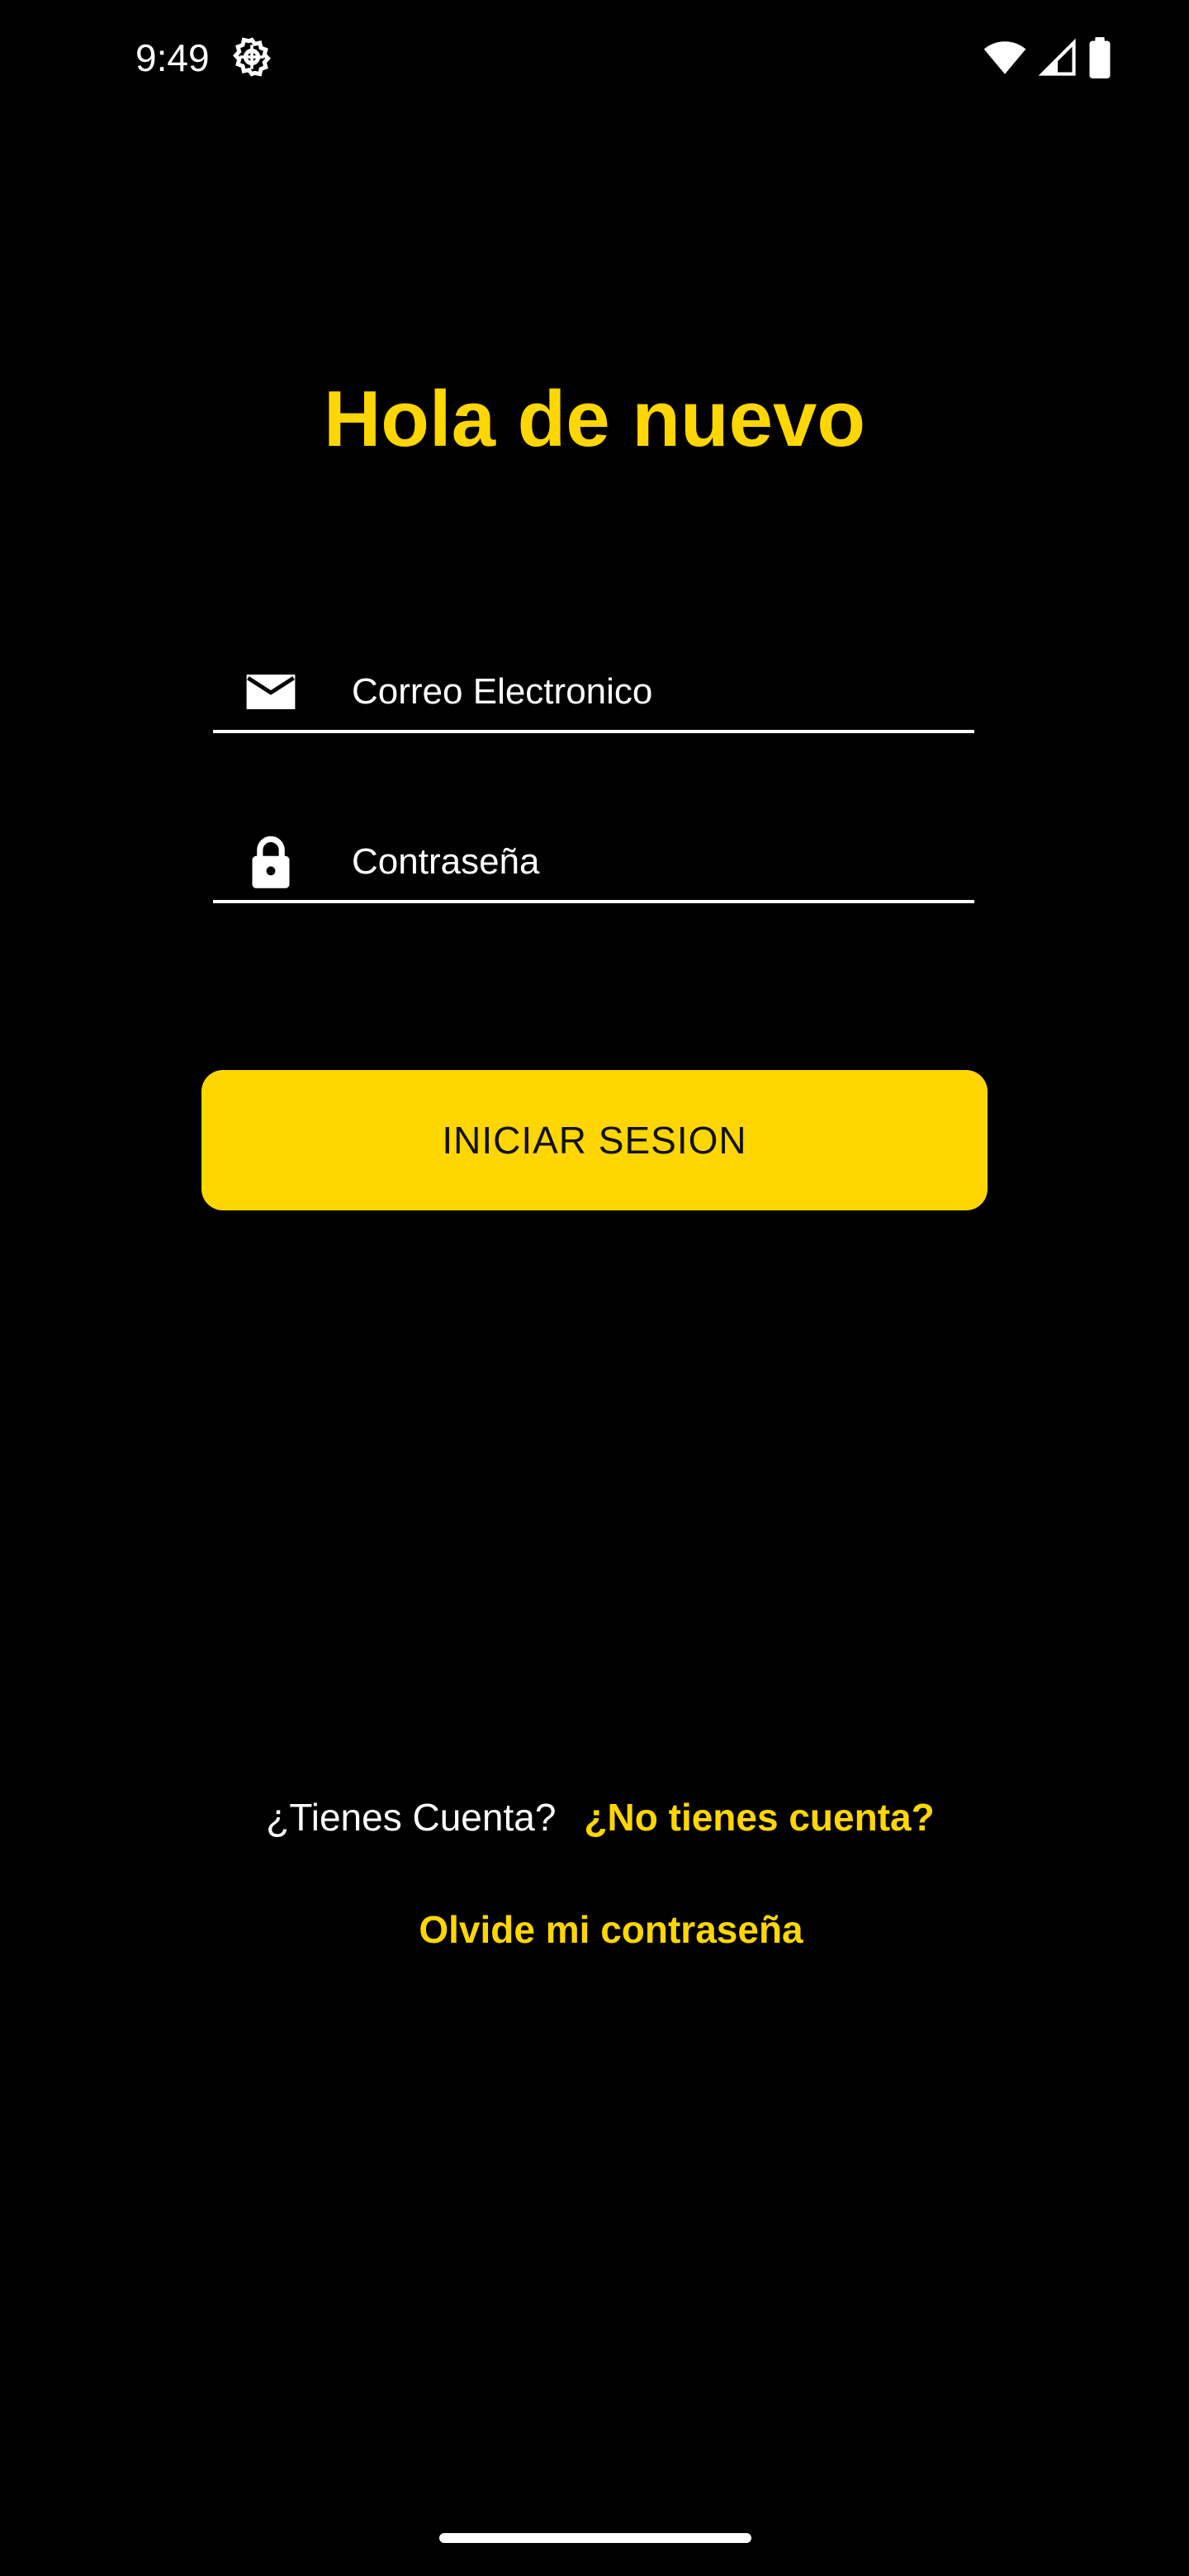 This screenshot has width=1189, height=2576. I want to click on status-time: 9:49, so click(172, 57).